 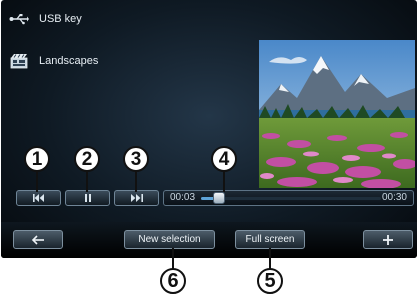 I want to click on usb-icon, so click(x=19, y=19).